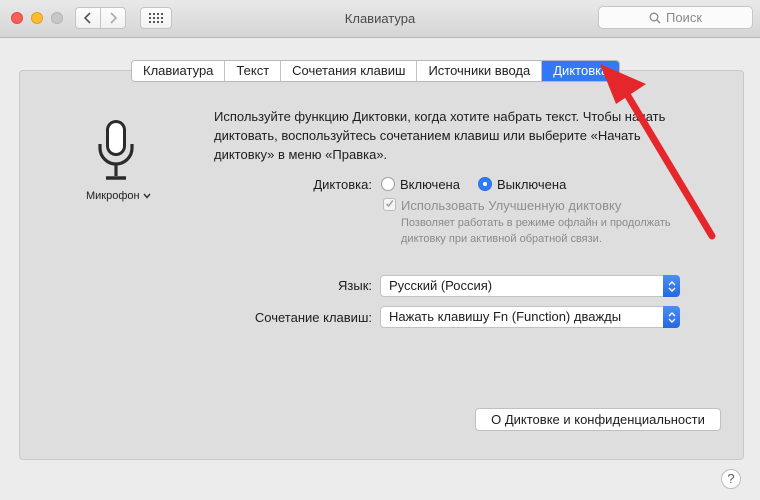  I want to click on chevron-down-icon, so click(147, 196).